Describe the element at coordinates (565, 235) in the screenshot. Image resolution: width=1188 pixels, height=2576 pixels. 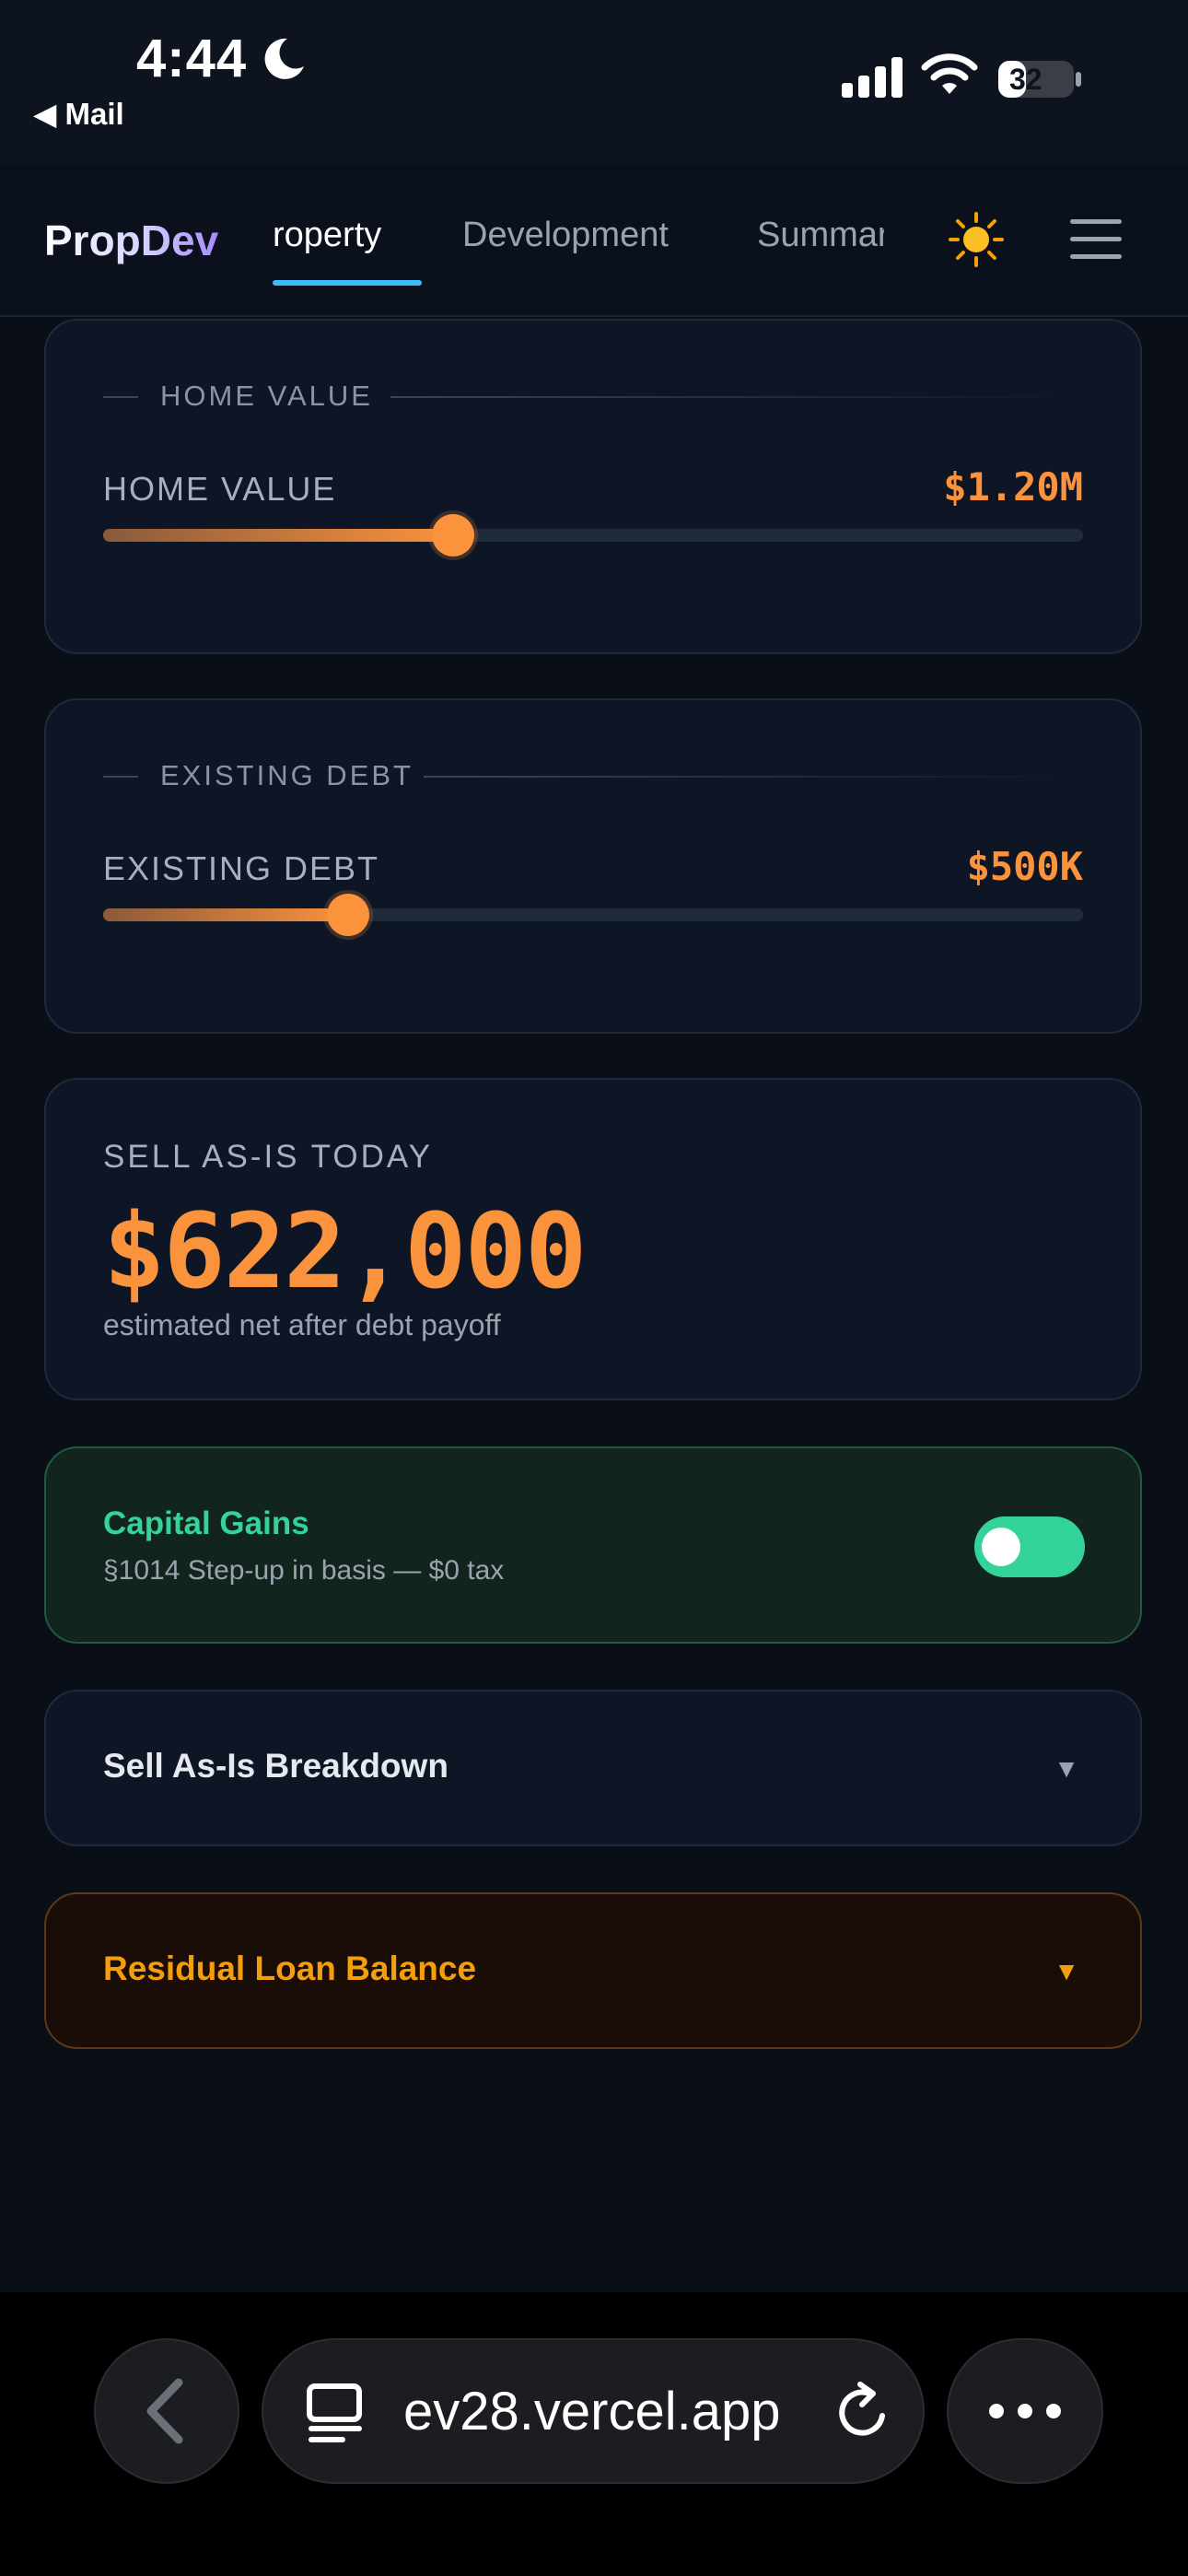
I see `tab-development: Development` at that location.